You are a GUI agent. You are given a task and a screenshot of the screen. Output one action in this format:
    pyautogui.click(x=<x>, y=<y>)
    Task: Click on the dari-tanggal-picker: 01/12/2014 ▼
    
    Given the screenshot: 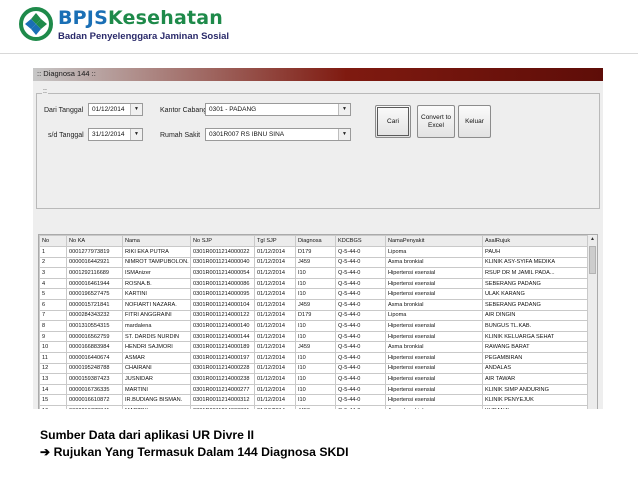 What is the action you would take?
    pyautogui.click(x=115, y=109)
    